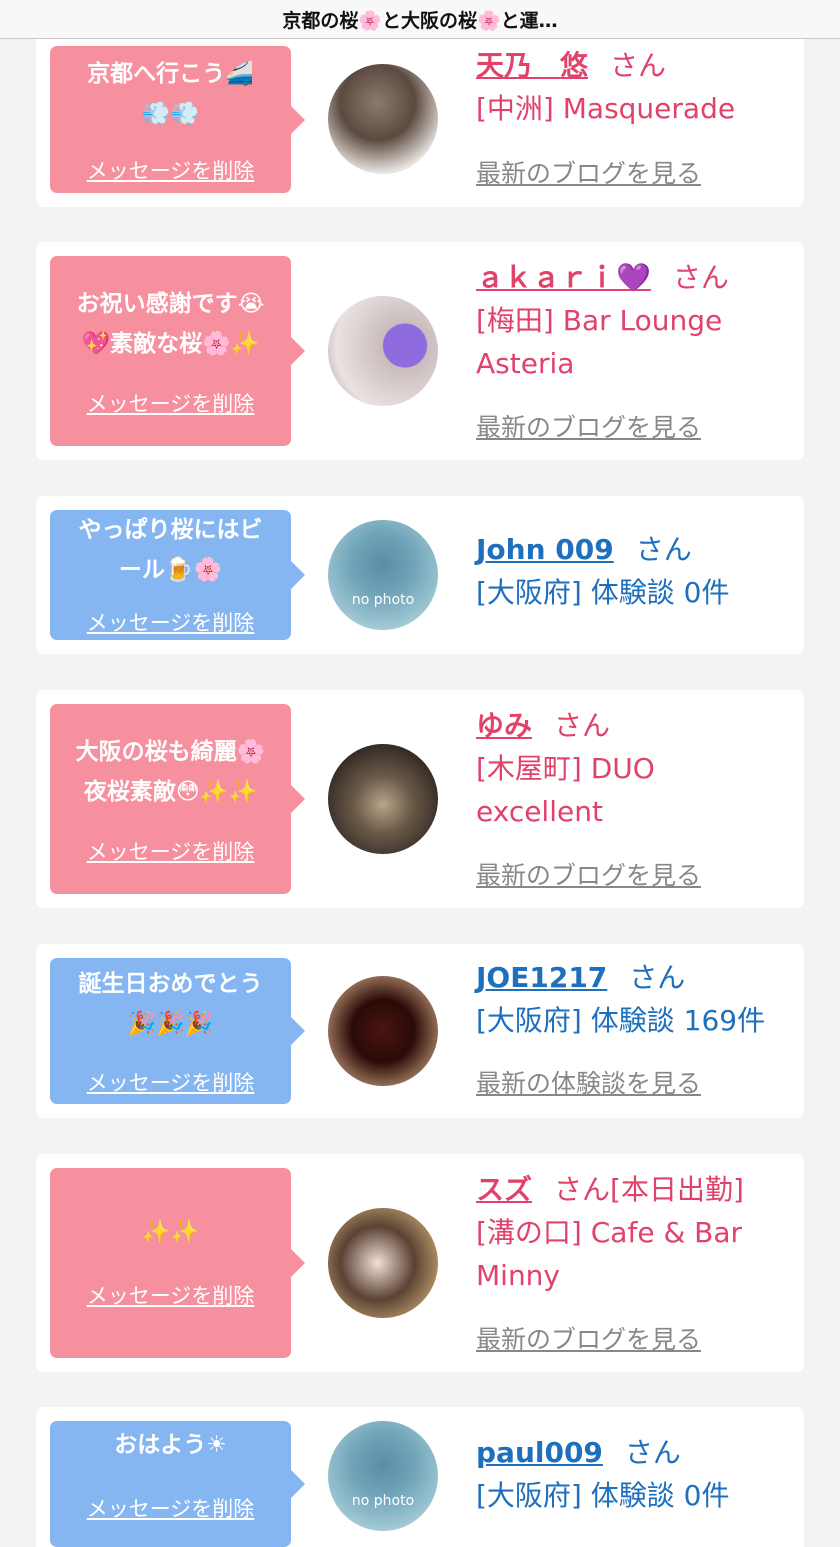 The image size is (840, 1547). I want to click on message-bubble: 京都へ行こう🚄 💨💨 メッセージを削除, so click(177, 119).